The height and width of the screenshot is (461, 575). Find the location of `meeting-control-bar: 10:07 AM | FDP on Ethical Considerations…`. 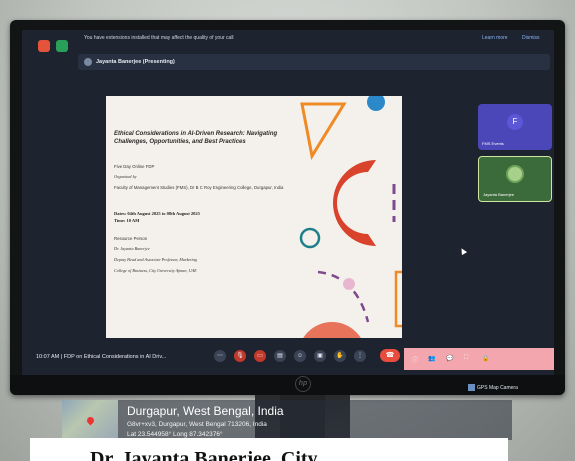

meeting-control-bar: 10:07 AM | FDP on Ethical Considerations… is located at coordinates (288, 358).